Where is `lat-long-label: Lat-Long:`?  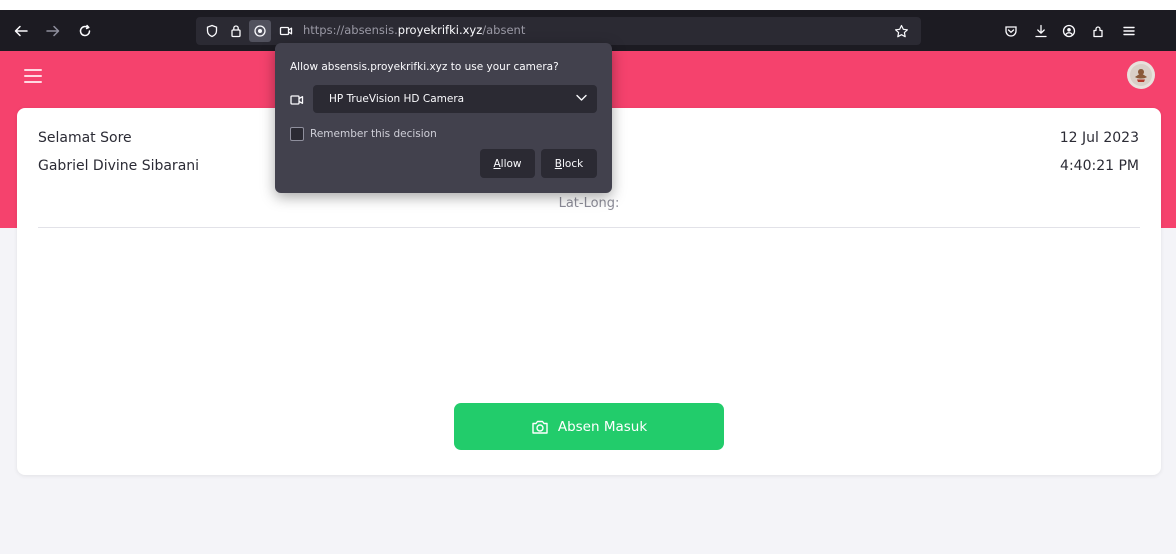 lat-long-label: Lat-Long: is located at coordinates (589, 203).